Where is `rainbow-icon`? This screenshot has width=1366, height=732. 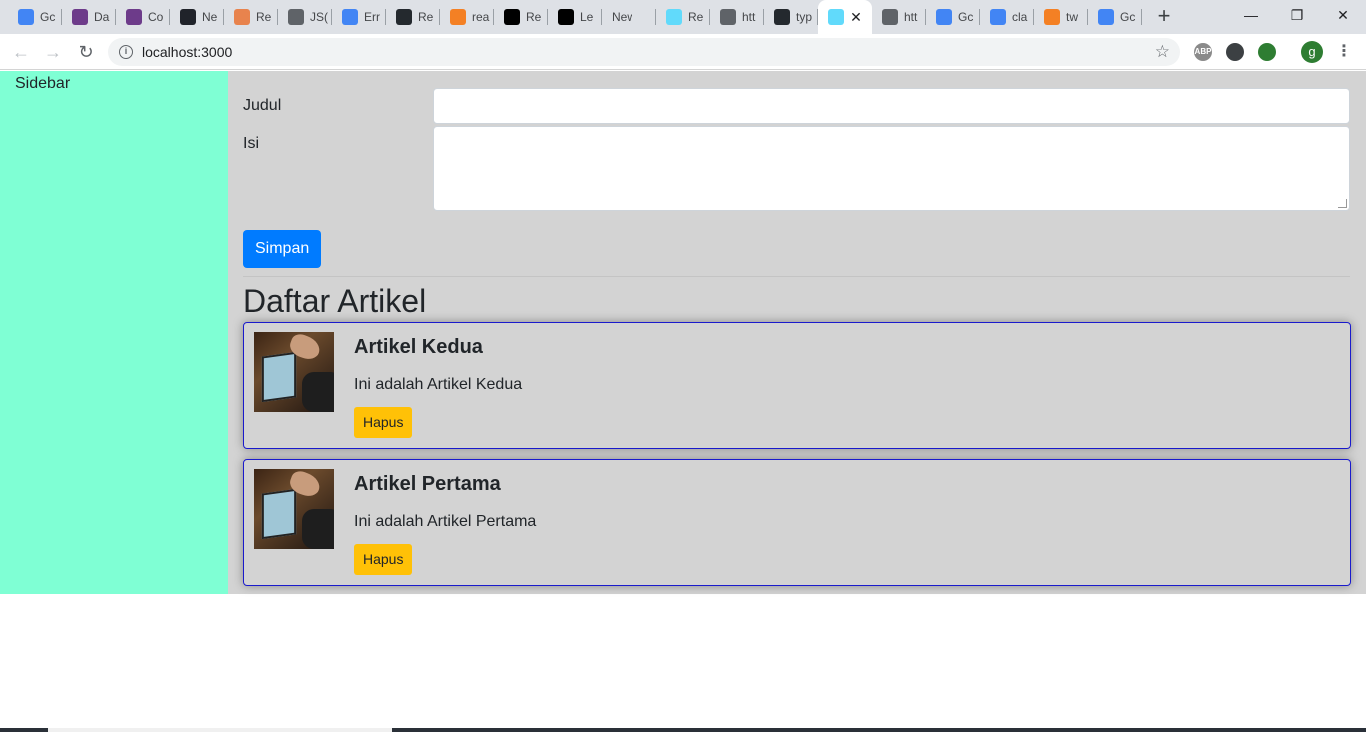
rainbow-icon is located at coordinates (242, 17).